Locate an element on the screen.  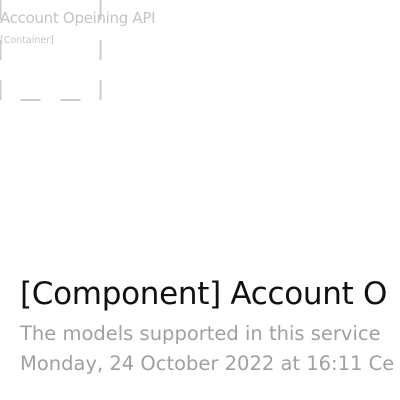
diagram-title: [Component] Account O is located at coordinates (204, 294).